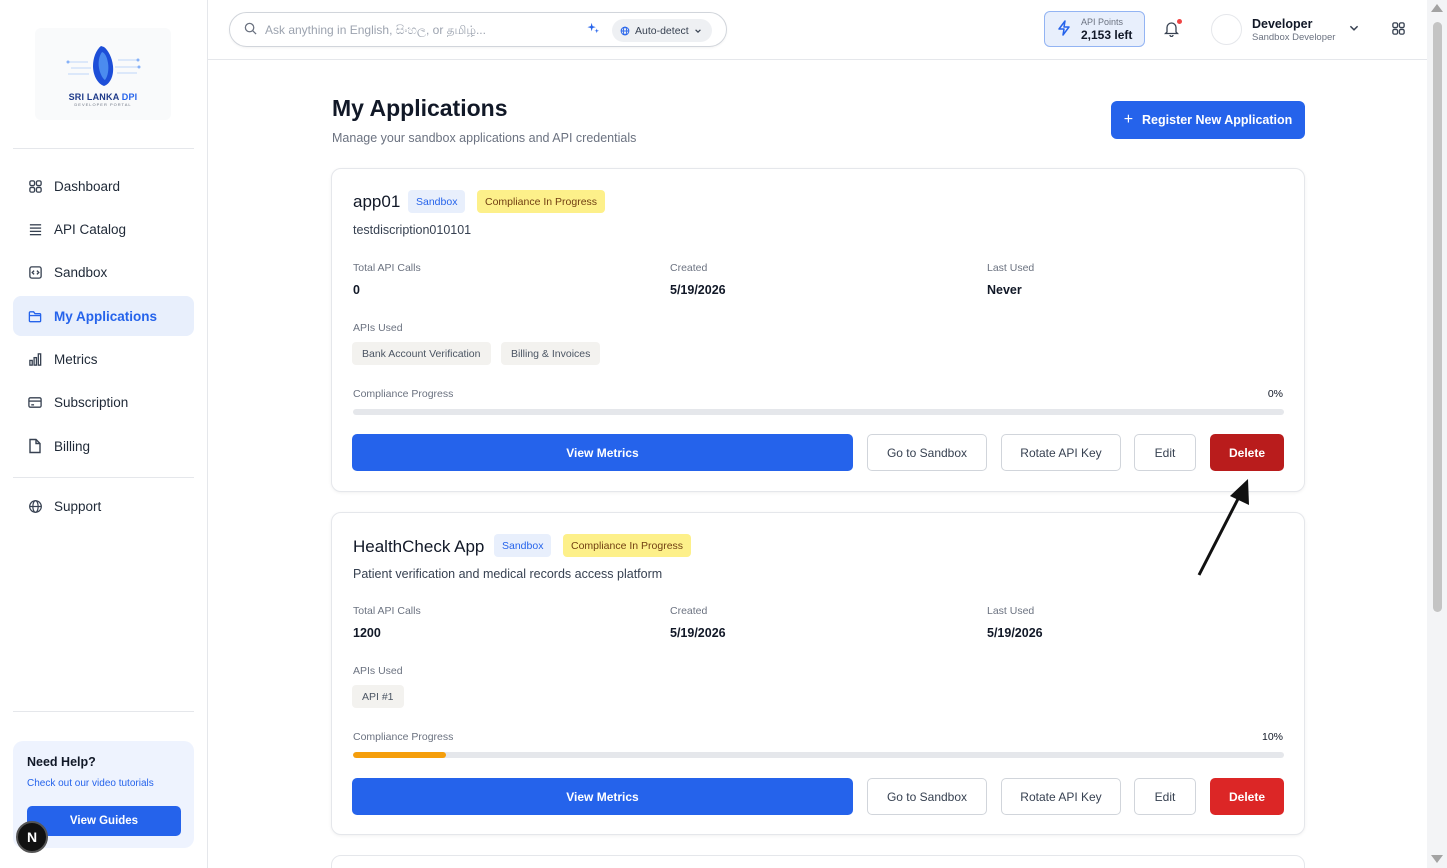 The image size is (1447, 868). Describe the element at coordinates (81, 272) in the screenshot. I see `sidebar-item-label: Sandbox` at that location.